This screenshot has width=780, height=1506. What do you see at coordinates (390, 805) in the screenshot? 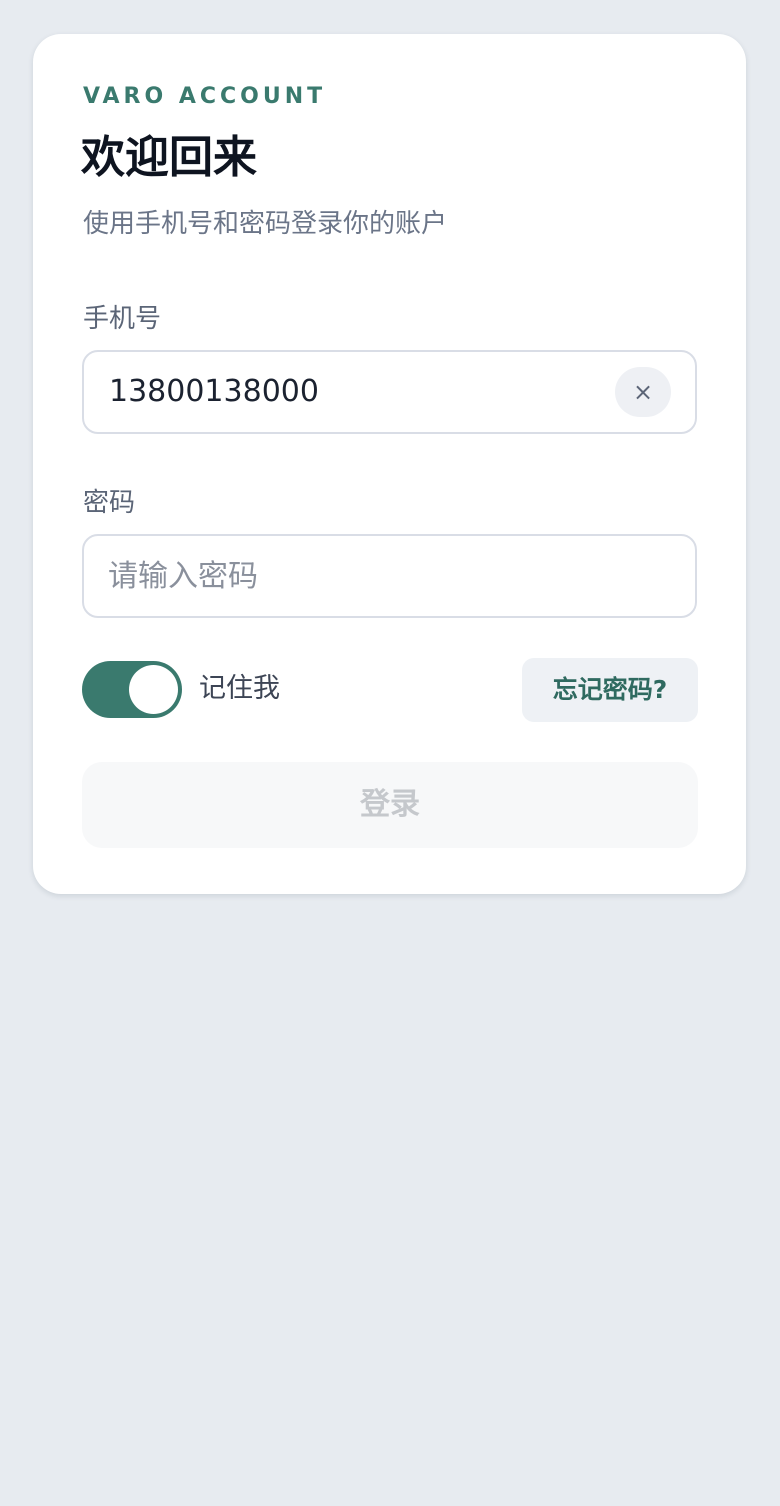
I see `login-button: 登录` at bounding box center [390, 805].